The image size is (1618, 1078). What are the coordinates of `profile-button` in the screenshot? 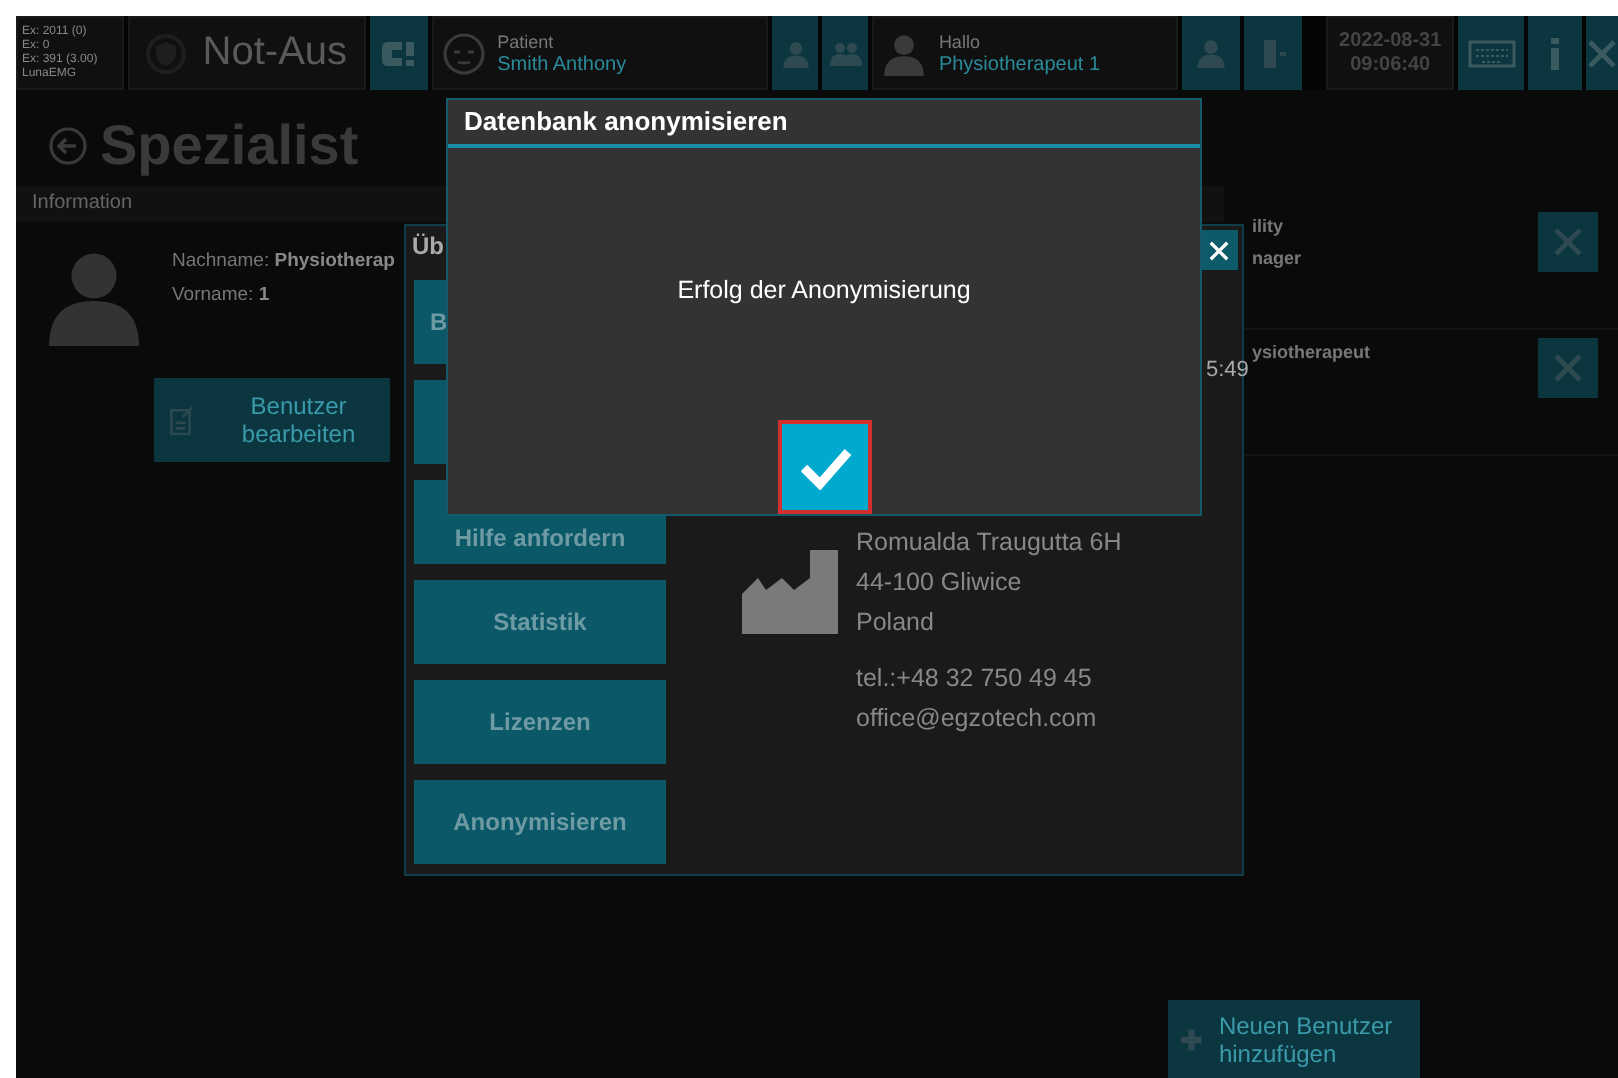 It's located at (1211, 53).